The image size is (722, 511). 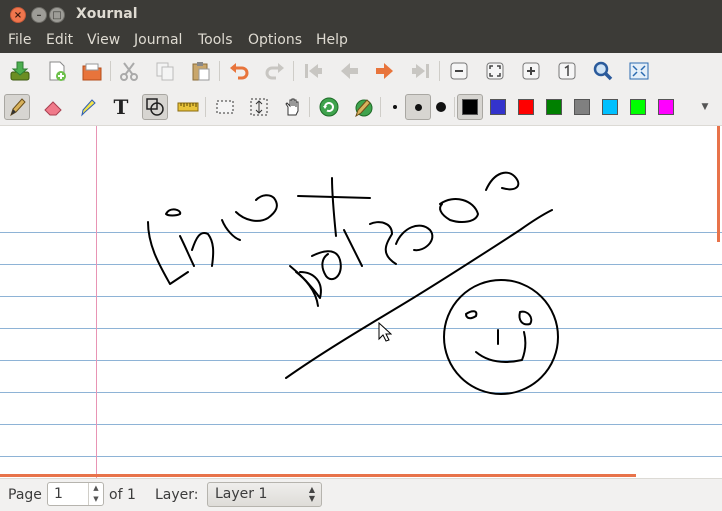 I want to click on zoom-in-icon, so click(x=531, y=71).